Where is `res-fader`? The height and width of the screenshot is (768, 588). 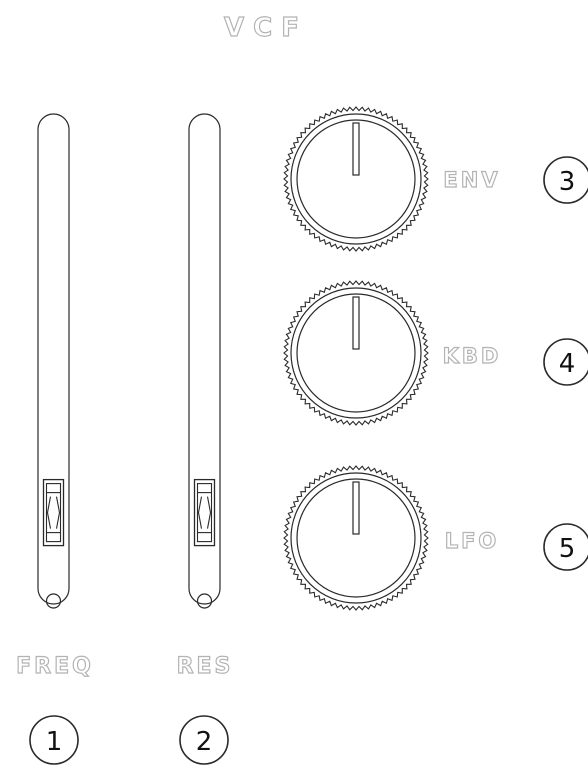 res-fader is located at coordinates (204, 361).